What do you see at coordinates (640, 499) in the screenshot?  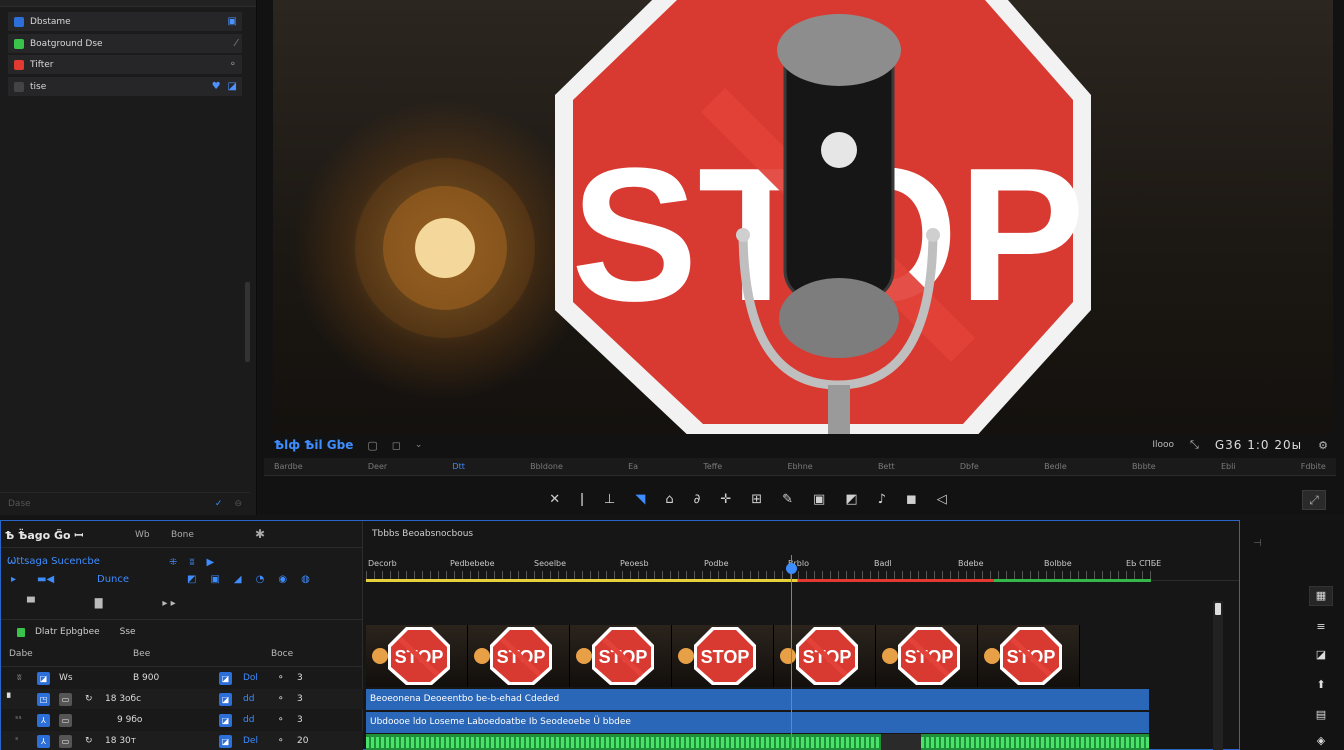 I see `text-icon: ◥` at bounding box center [640, 499].